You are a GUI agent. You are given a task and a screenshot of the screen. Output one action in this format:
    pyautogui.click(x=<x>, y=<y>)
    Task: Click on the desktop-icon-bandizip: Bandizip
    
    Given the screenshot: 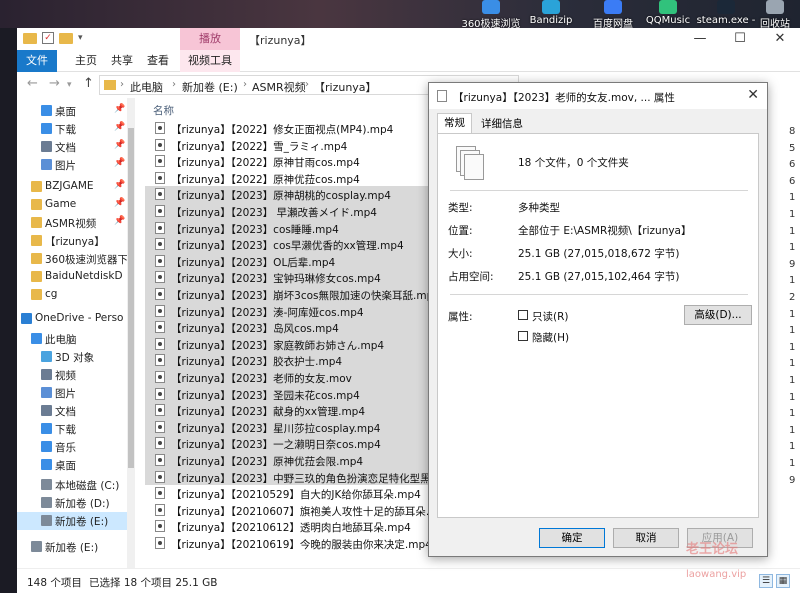 What is the action you would take?
    pyautogui.click(x=551, y=13)
    